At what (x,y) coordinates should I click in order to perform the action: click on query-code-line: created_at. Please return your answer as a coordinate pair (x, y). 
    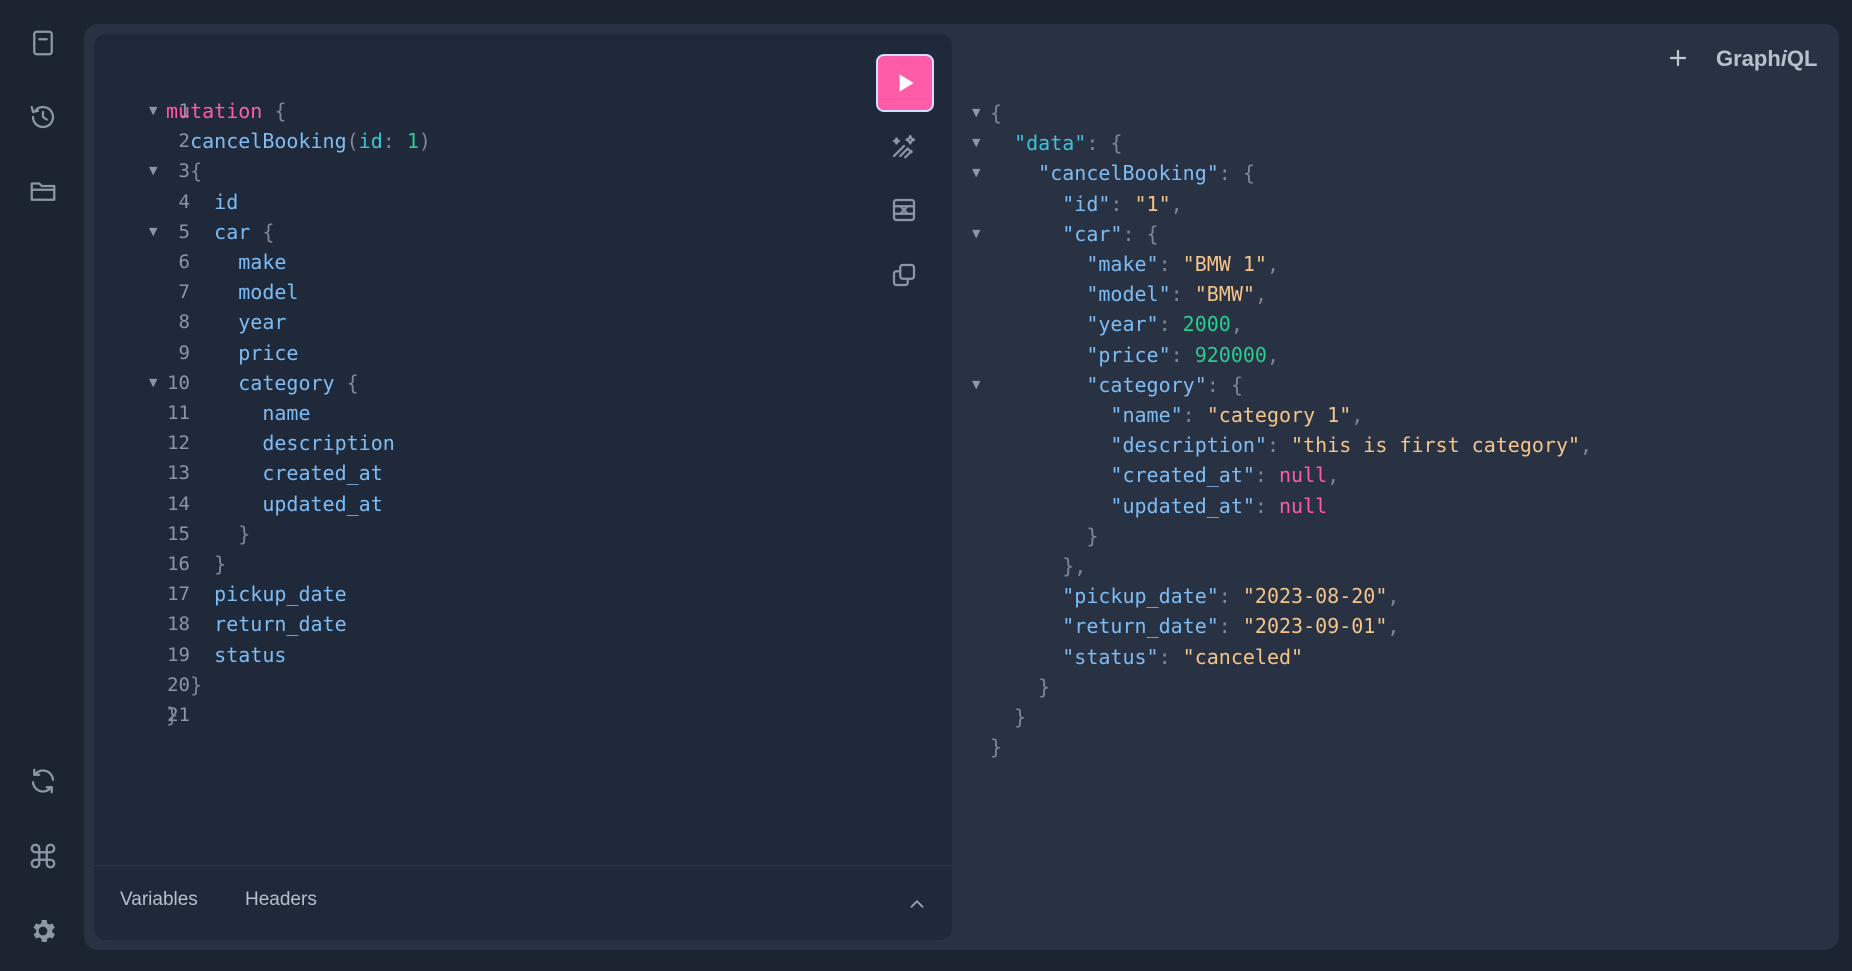
    Looking at the image, I should click on (274, 473).